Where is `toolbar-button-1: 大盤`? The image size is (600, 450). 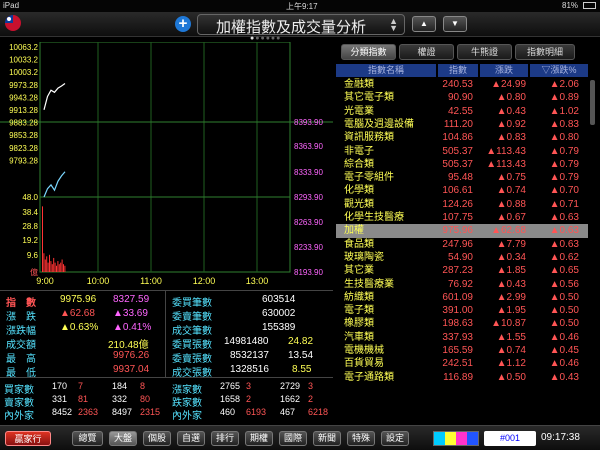 toolbar-button-1: 大盤 is located at coordinates (123, 438).